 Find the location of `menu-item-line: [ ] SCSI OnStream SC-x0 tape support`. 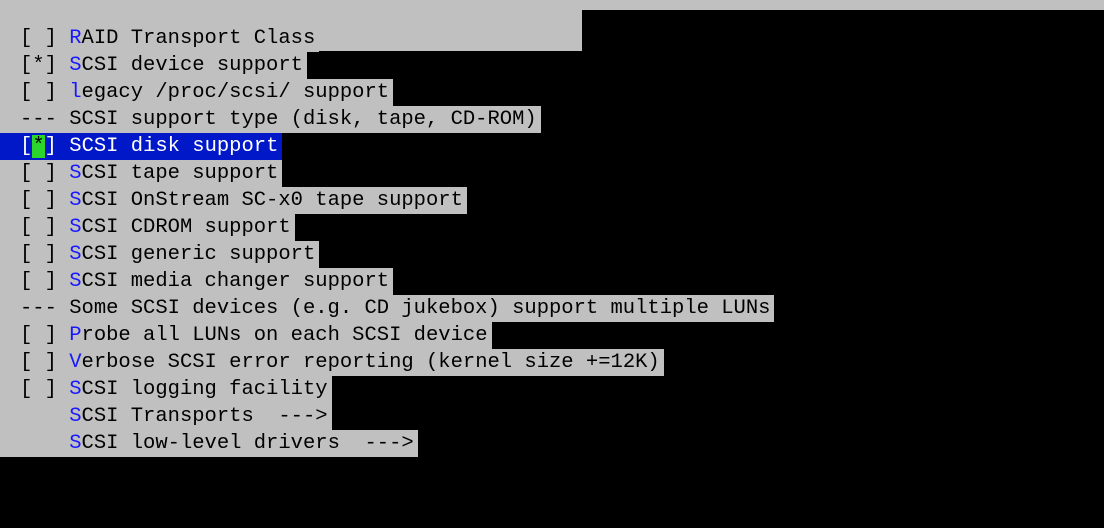

menu-item-line: [ ] SCSI OnStream SC-x0 tape support is located at coordinates (233, 200).